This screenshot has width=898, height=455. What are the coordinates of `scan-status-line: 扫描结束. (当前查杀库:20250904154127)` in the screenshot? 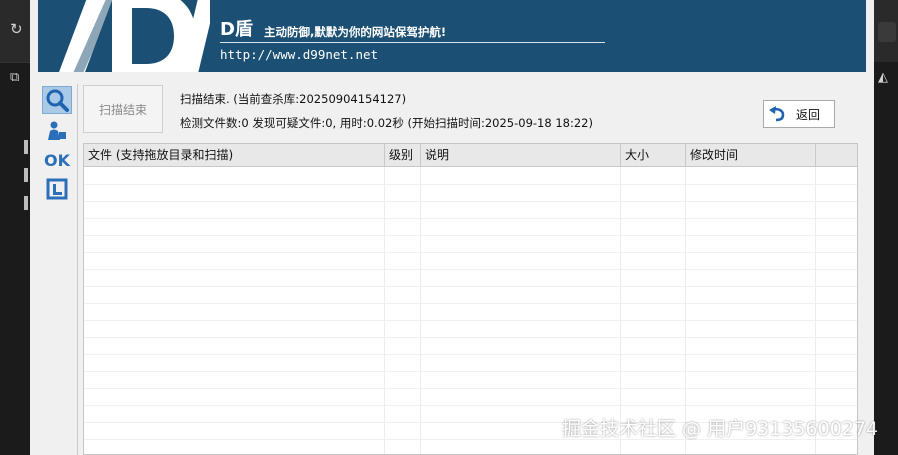 It's located at (293, 99).